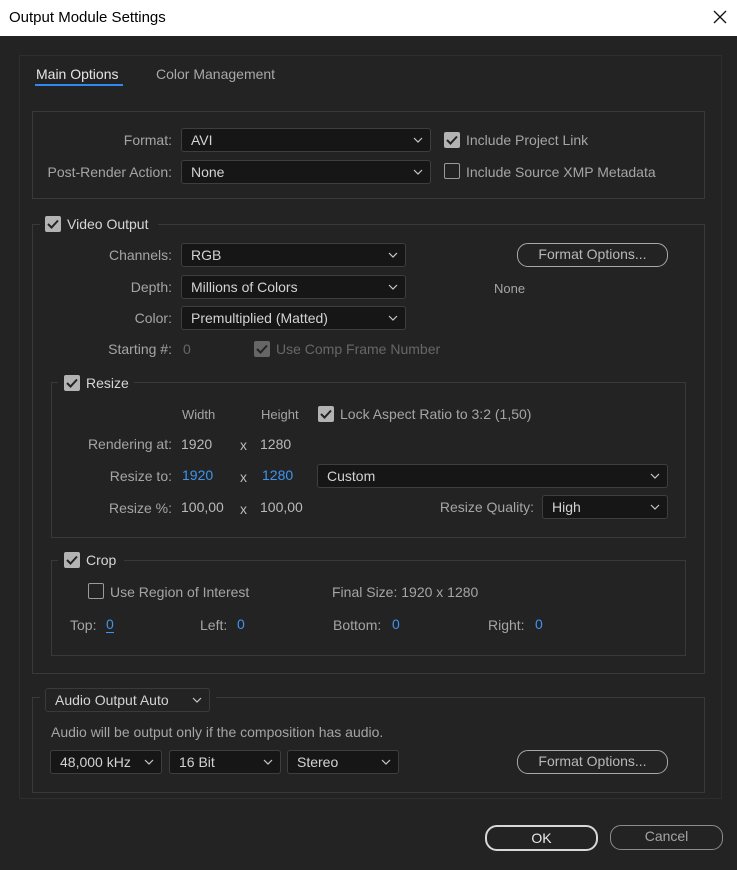 The width and height of the screenshot is (737, 870). I want to click on crop-top-label: Top:, so click(83, 625).